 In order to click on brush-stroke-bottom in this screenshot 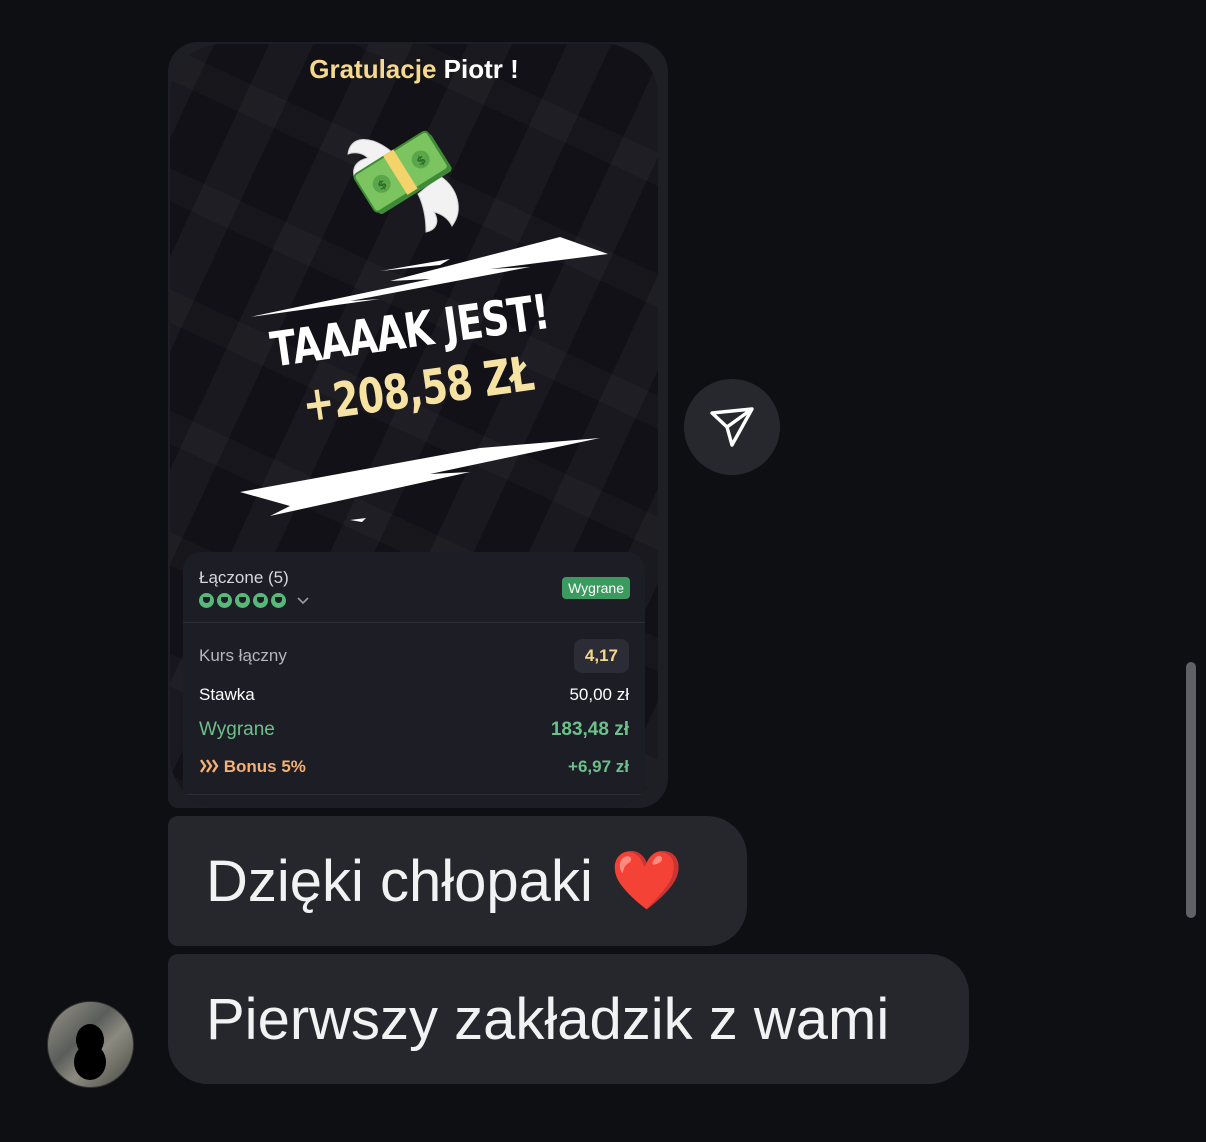, I will do `click(420, 480)`.